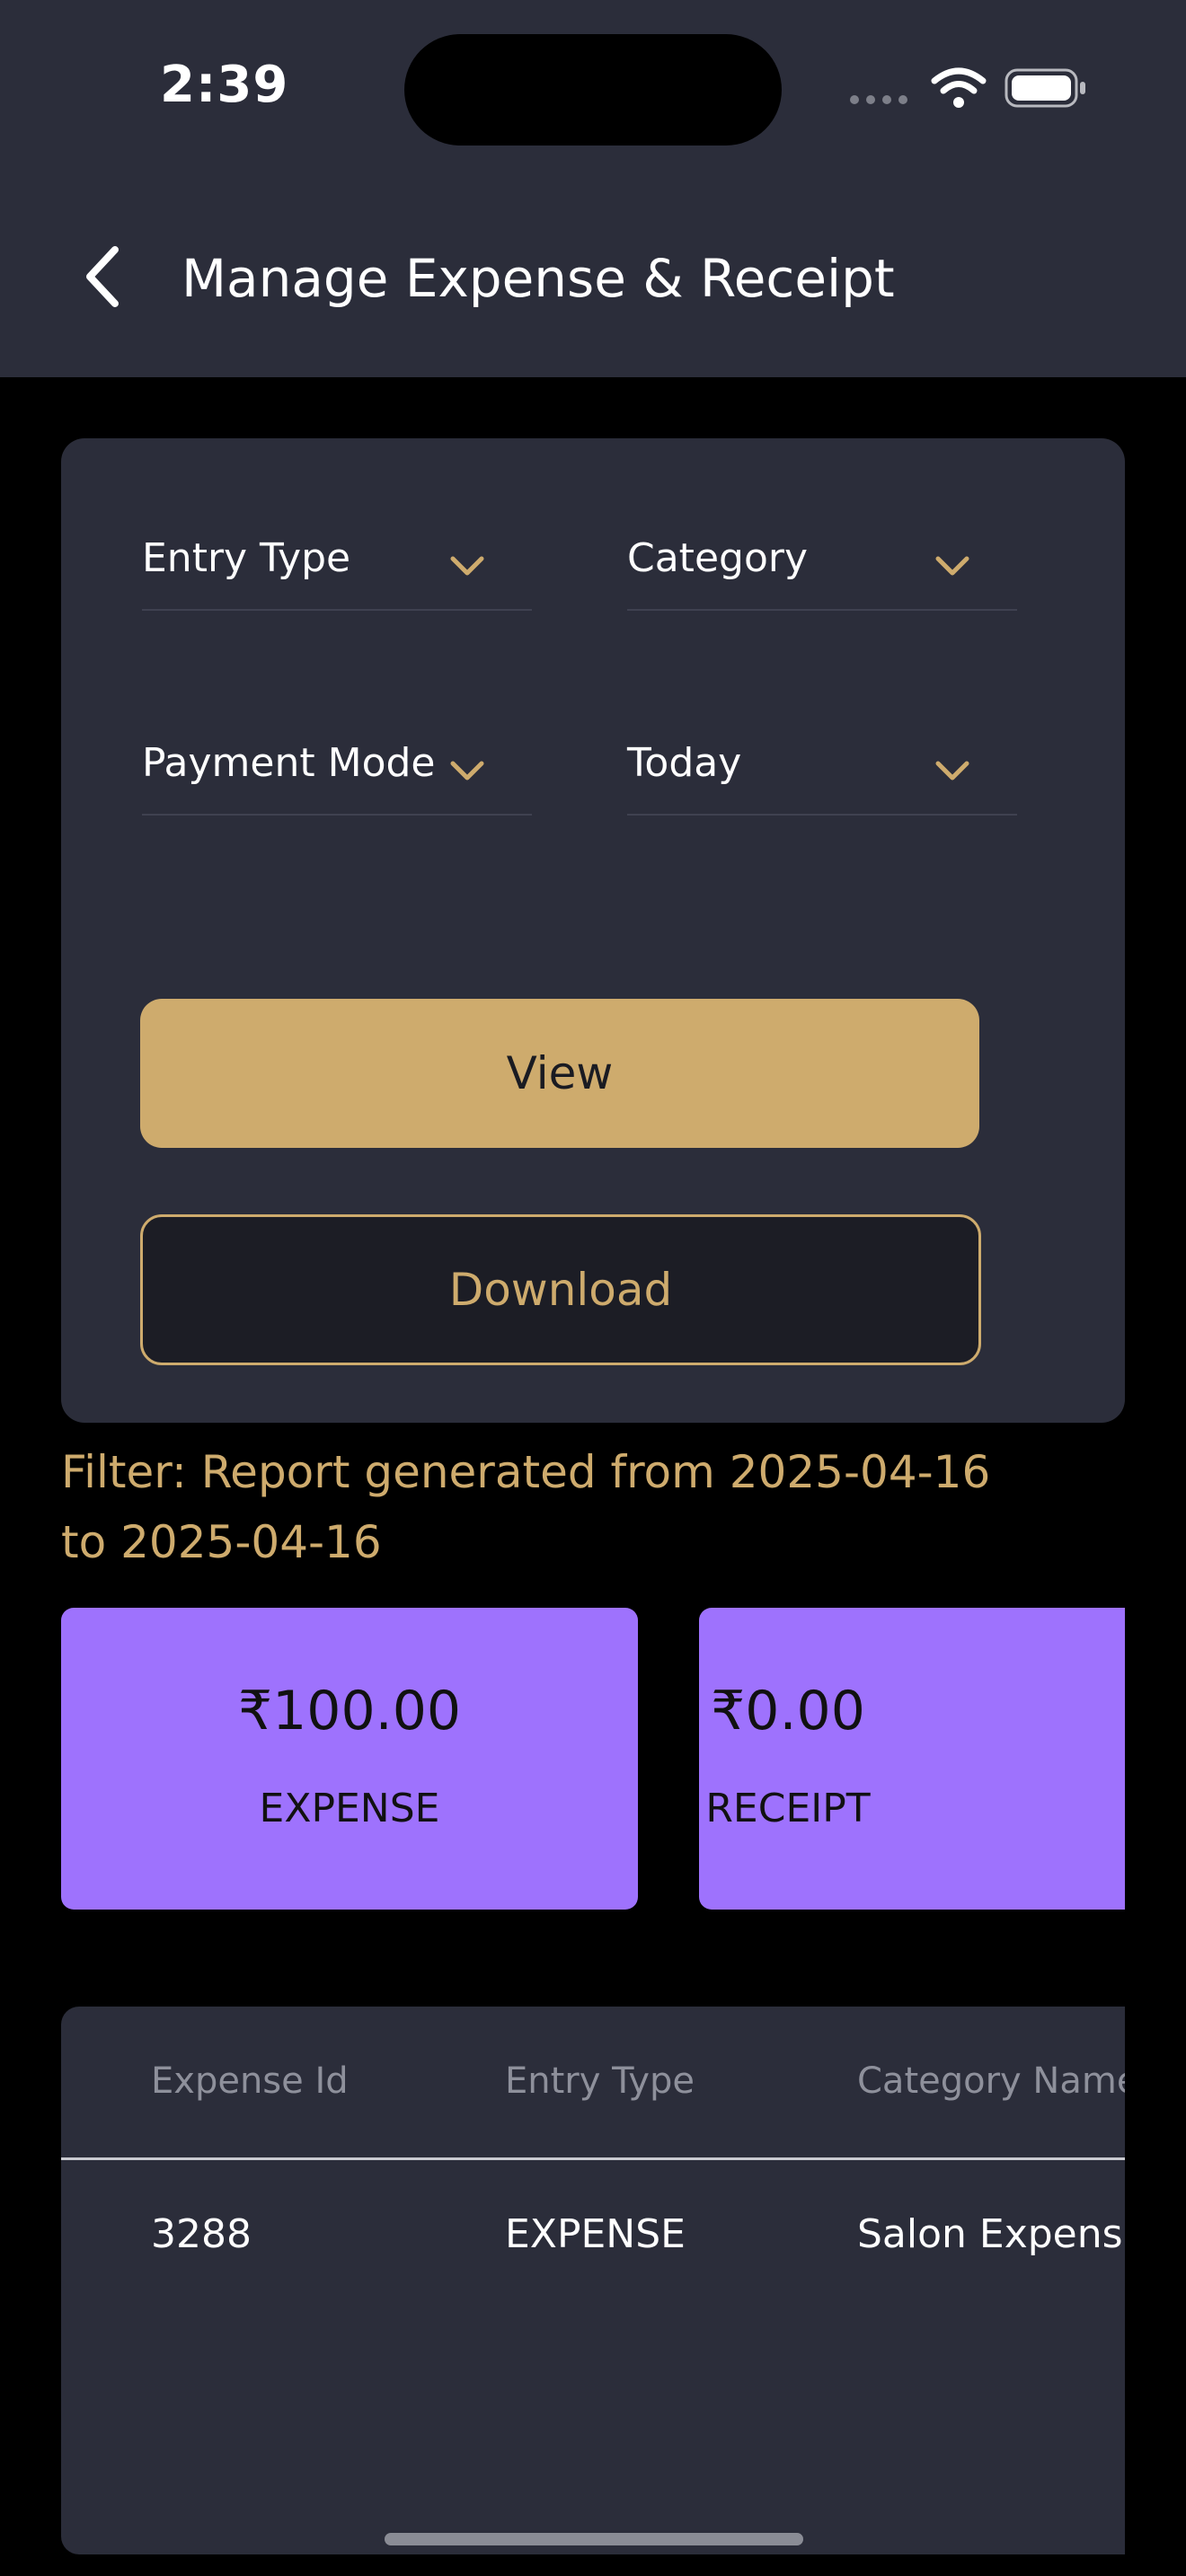  What do you see at coordinates (600, 2081) in the screenshot?
I see `column-header-entry-type: Entry Type` at bounding box center [600, 2081].